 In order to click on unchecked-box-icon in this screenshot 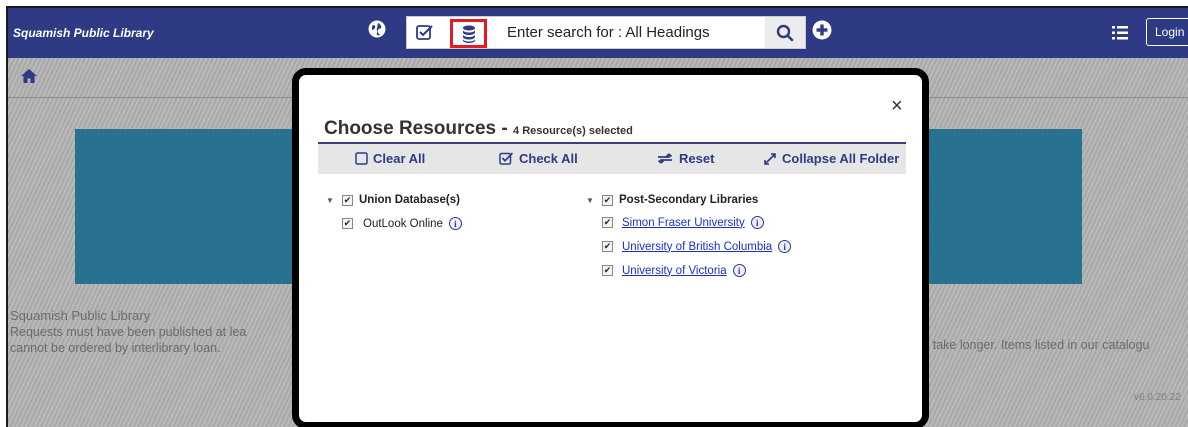, I will do `click(361, 158)`.